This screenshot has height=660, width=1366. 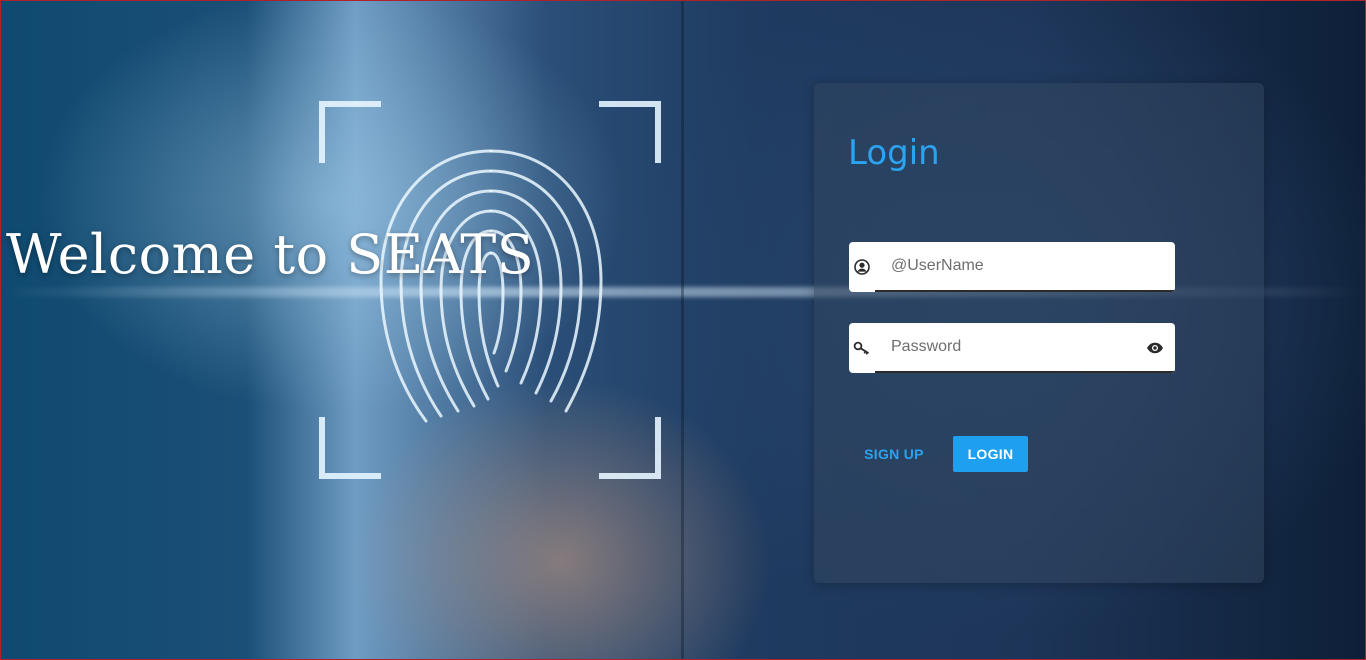 What do you see at coordinates (894, 454) in the screenshot?
I see `signup-button: SIGN UP` at bounding box center [894, 454].